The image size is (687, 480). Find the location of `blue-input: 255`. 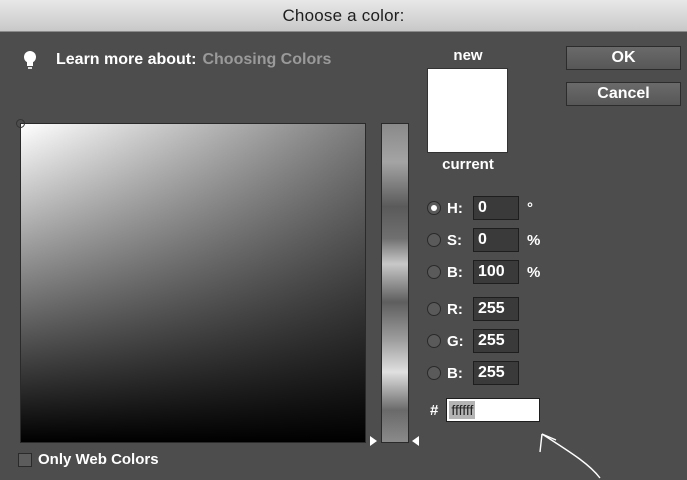

blue-input: 255 is located at coordinates (496, 373).